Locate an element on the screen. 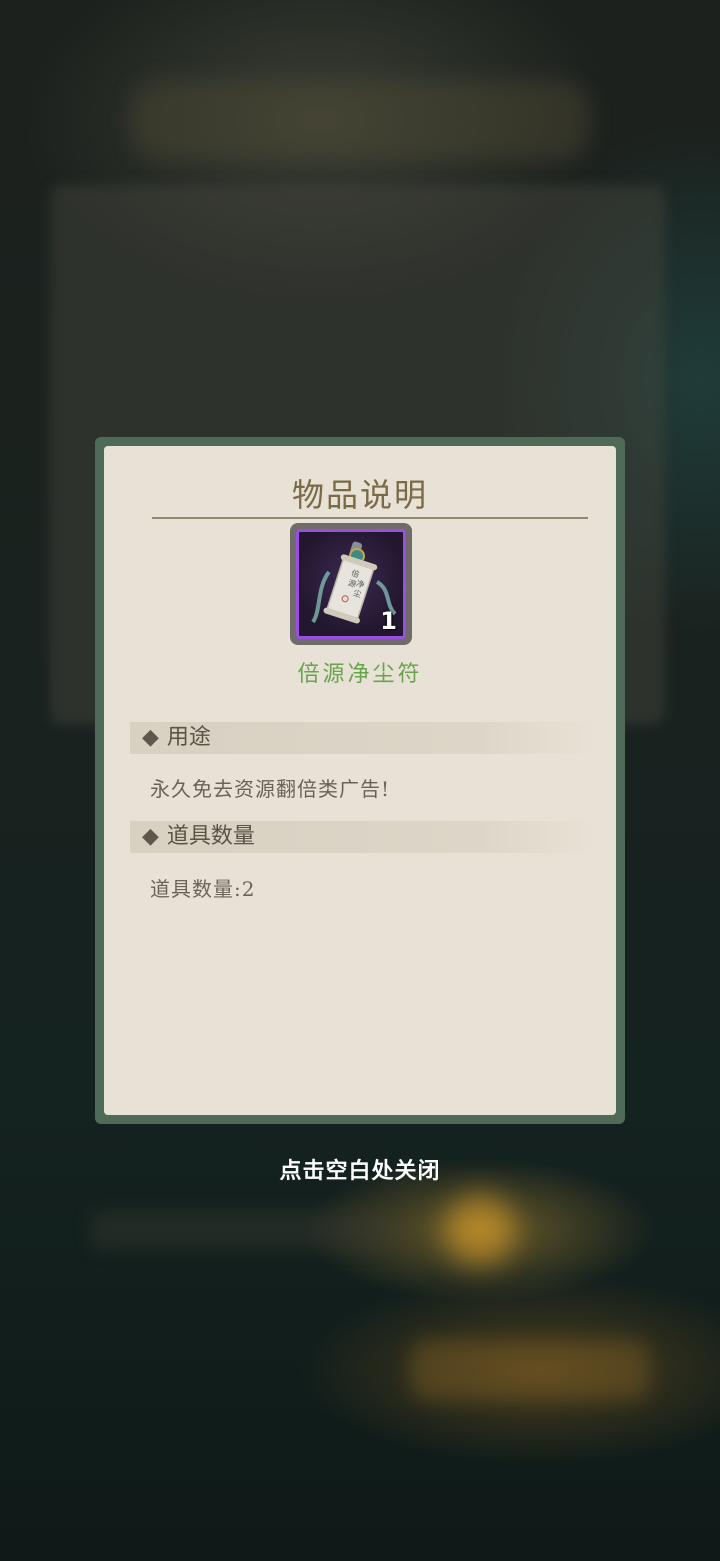  item-count-badge: 1 is located at coordinates (388, 621).